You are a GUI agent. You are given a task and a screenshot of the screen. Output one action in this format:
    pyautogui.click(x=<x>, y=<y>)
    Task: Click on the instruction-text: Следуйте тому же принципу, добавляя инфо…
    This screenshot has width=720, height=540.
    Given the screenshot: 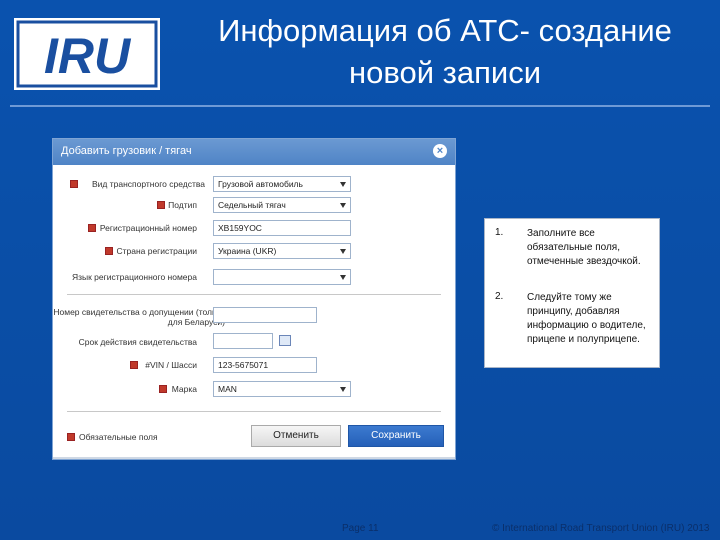 What is the action you would take?
    pyautogui.click(x=586, y=318)
    